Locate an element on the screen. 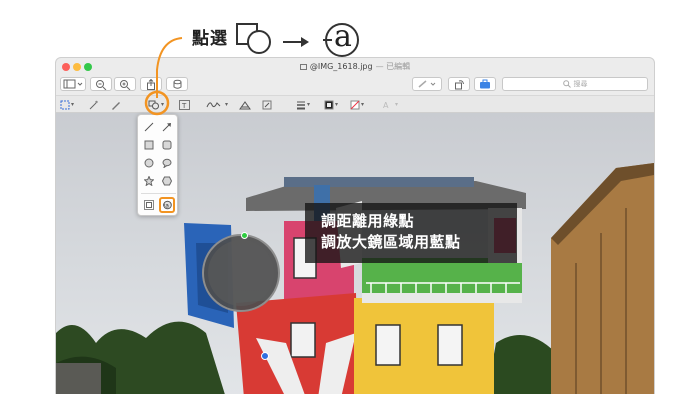  loupe-shape: a is located at coordinates (167, 205).